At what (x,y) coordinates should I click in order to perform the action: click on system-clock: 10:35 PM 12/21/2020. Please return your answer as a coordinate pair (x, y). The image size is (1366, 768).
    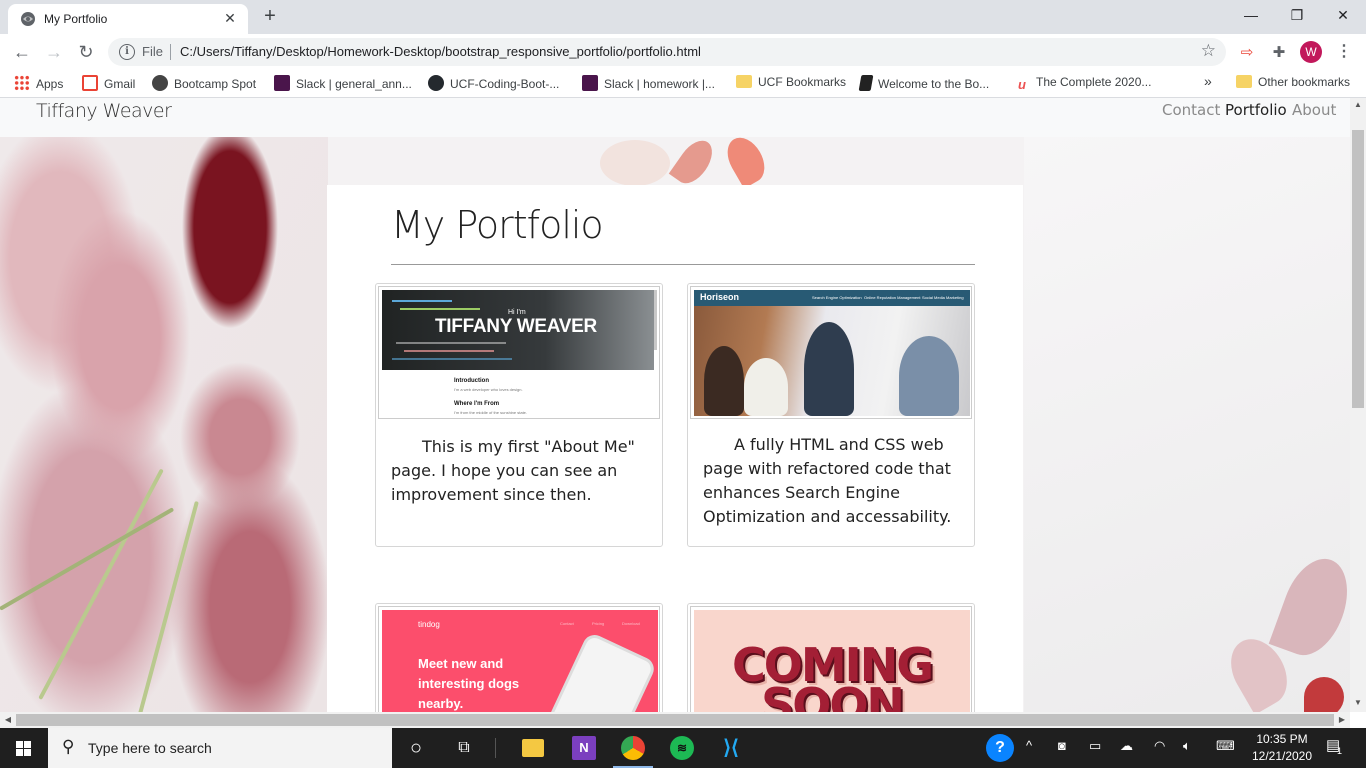
    Looking at the image, I should click on (1282, 748).